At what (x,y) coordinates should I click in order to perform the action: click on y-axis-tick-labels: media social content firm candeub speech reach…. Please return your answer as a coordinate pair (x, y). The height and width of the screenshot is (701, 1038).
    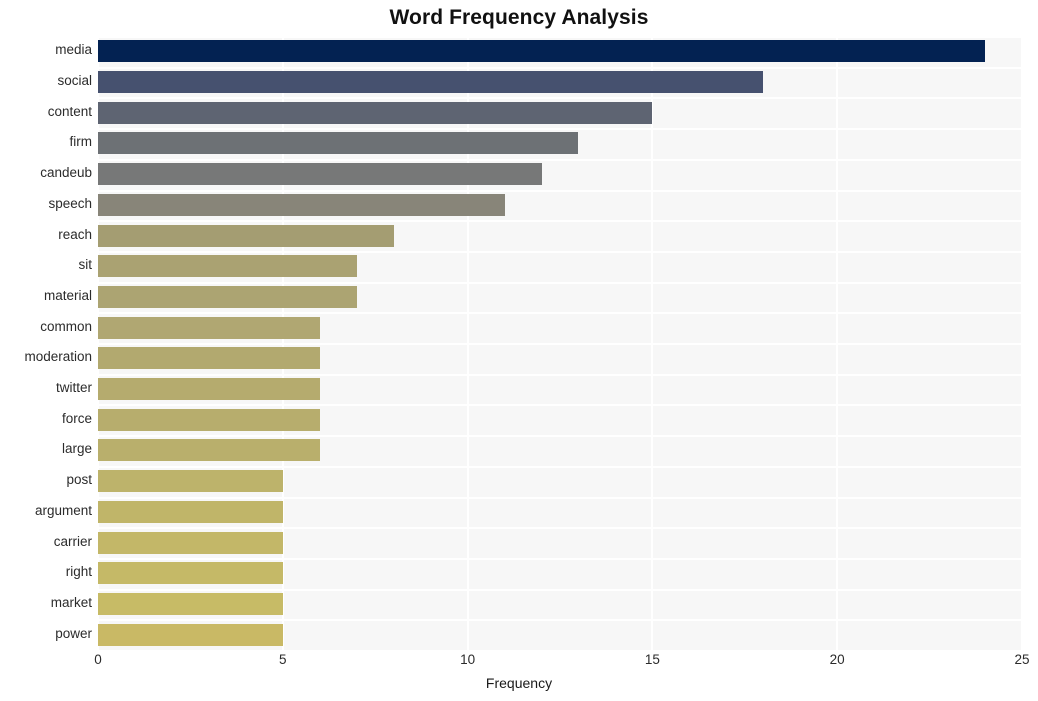
    Looking at the image, I should click on (46, 343).